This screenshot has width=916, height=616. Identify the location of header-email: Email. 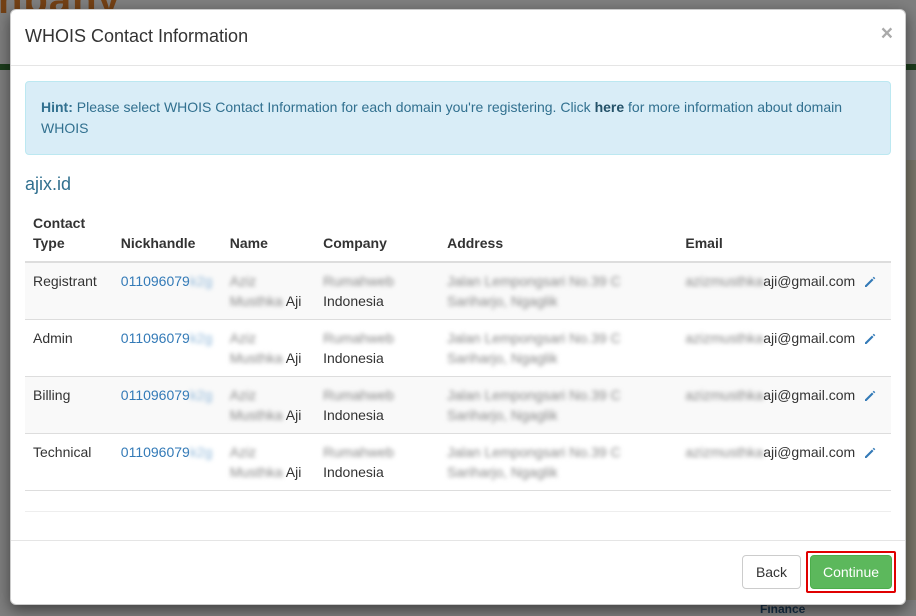
(770, 234).